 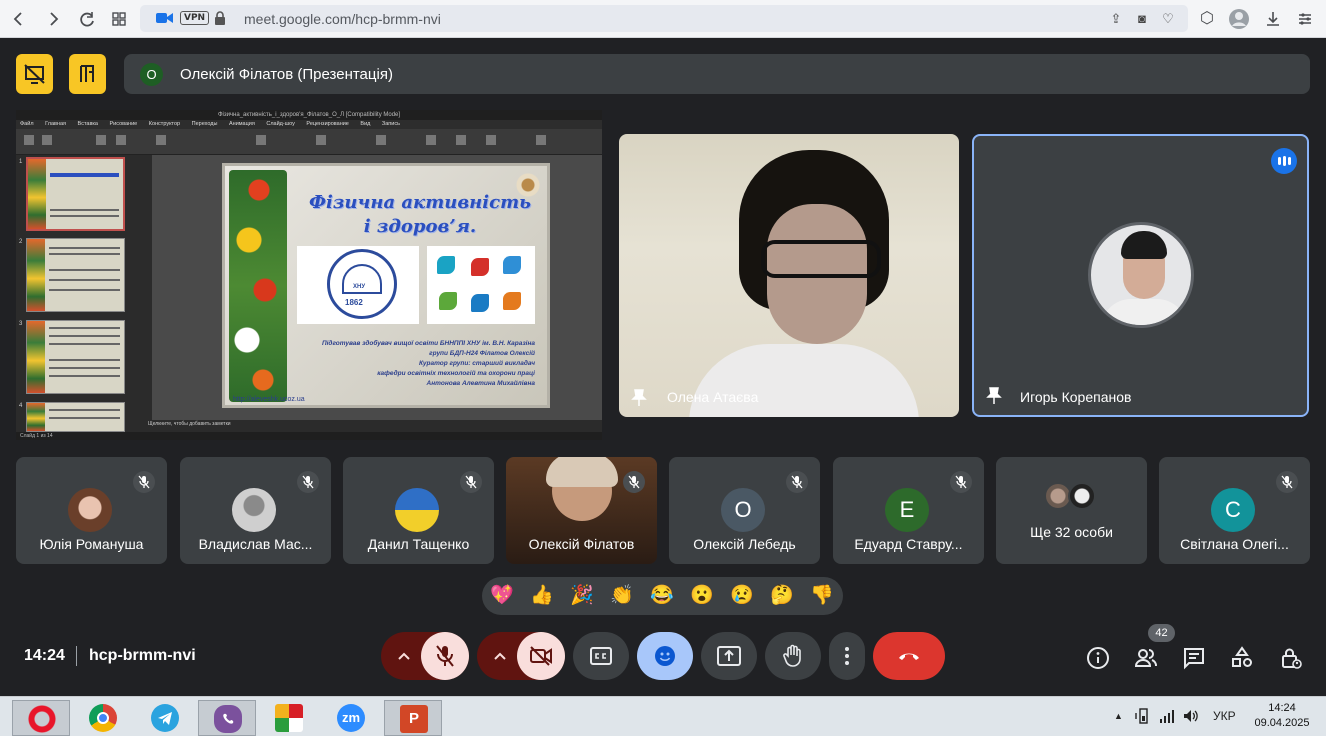 I want to click on taskbar-powerpoint: P, so click(x=413, y=718).